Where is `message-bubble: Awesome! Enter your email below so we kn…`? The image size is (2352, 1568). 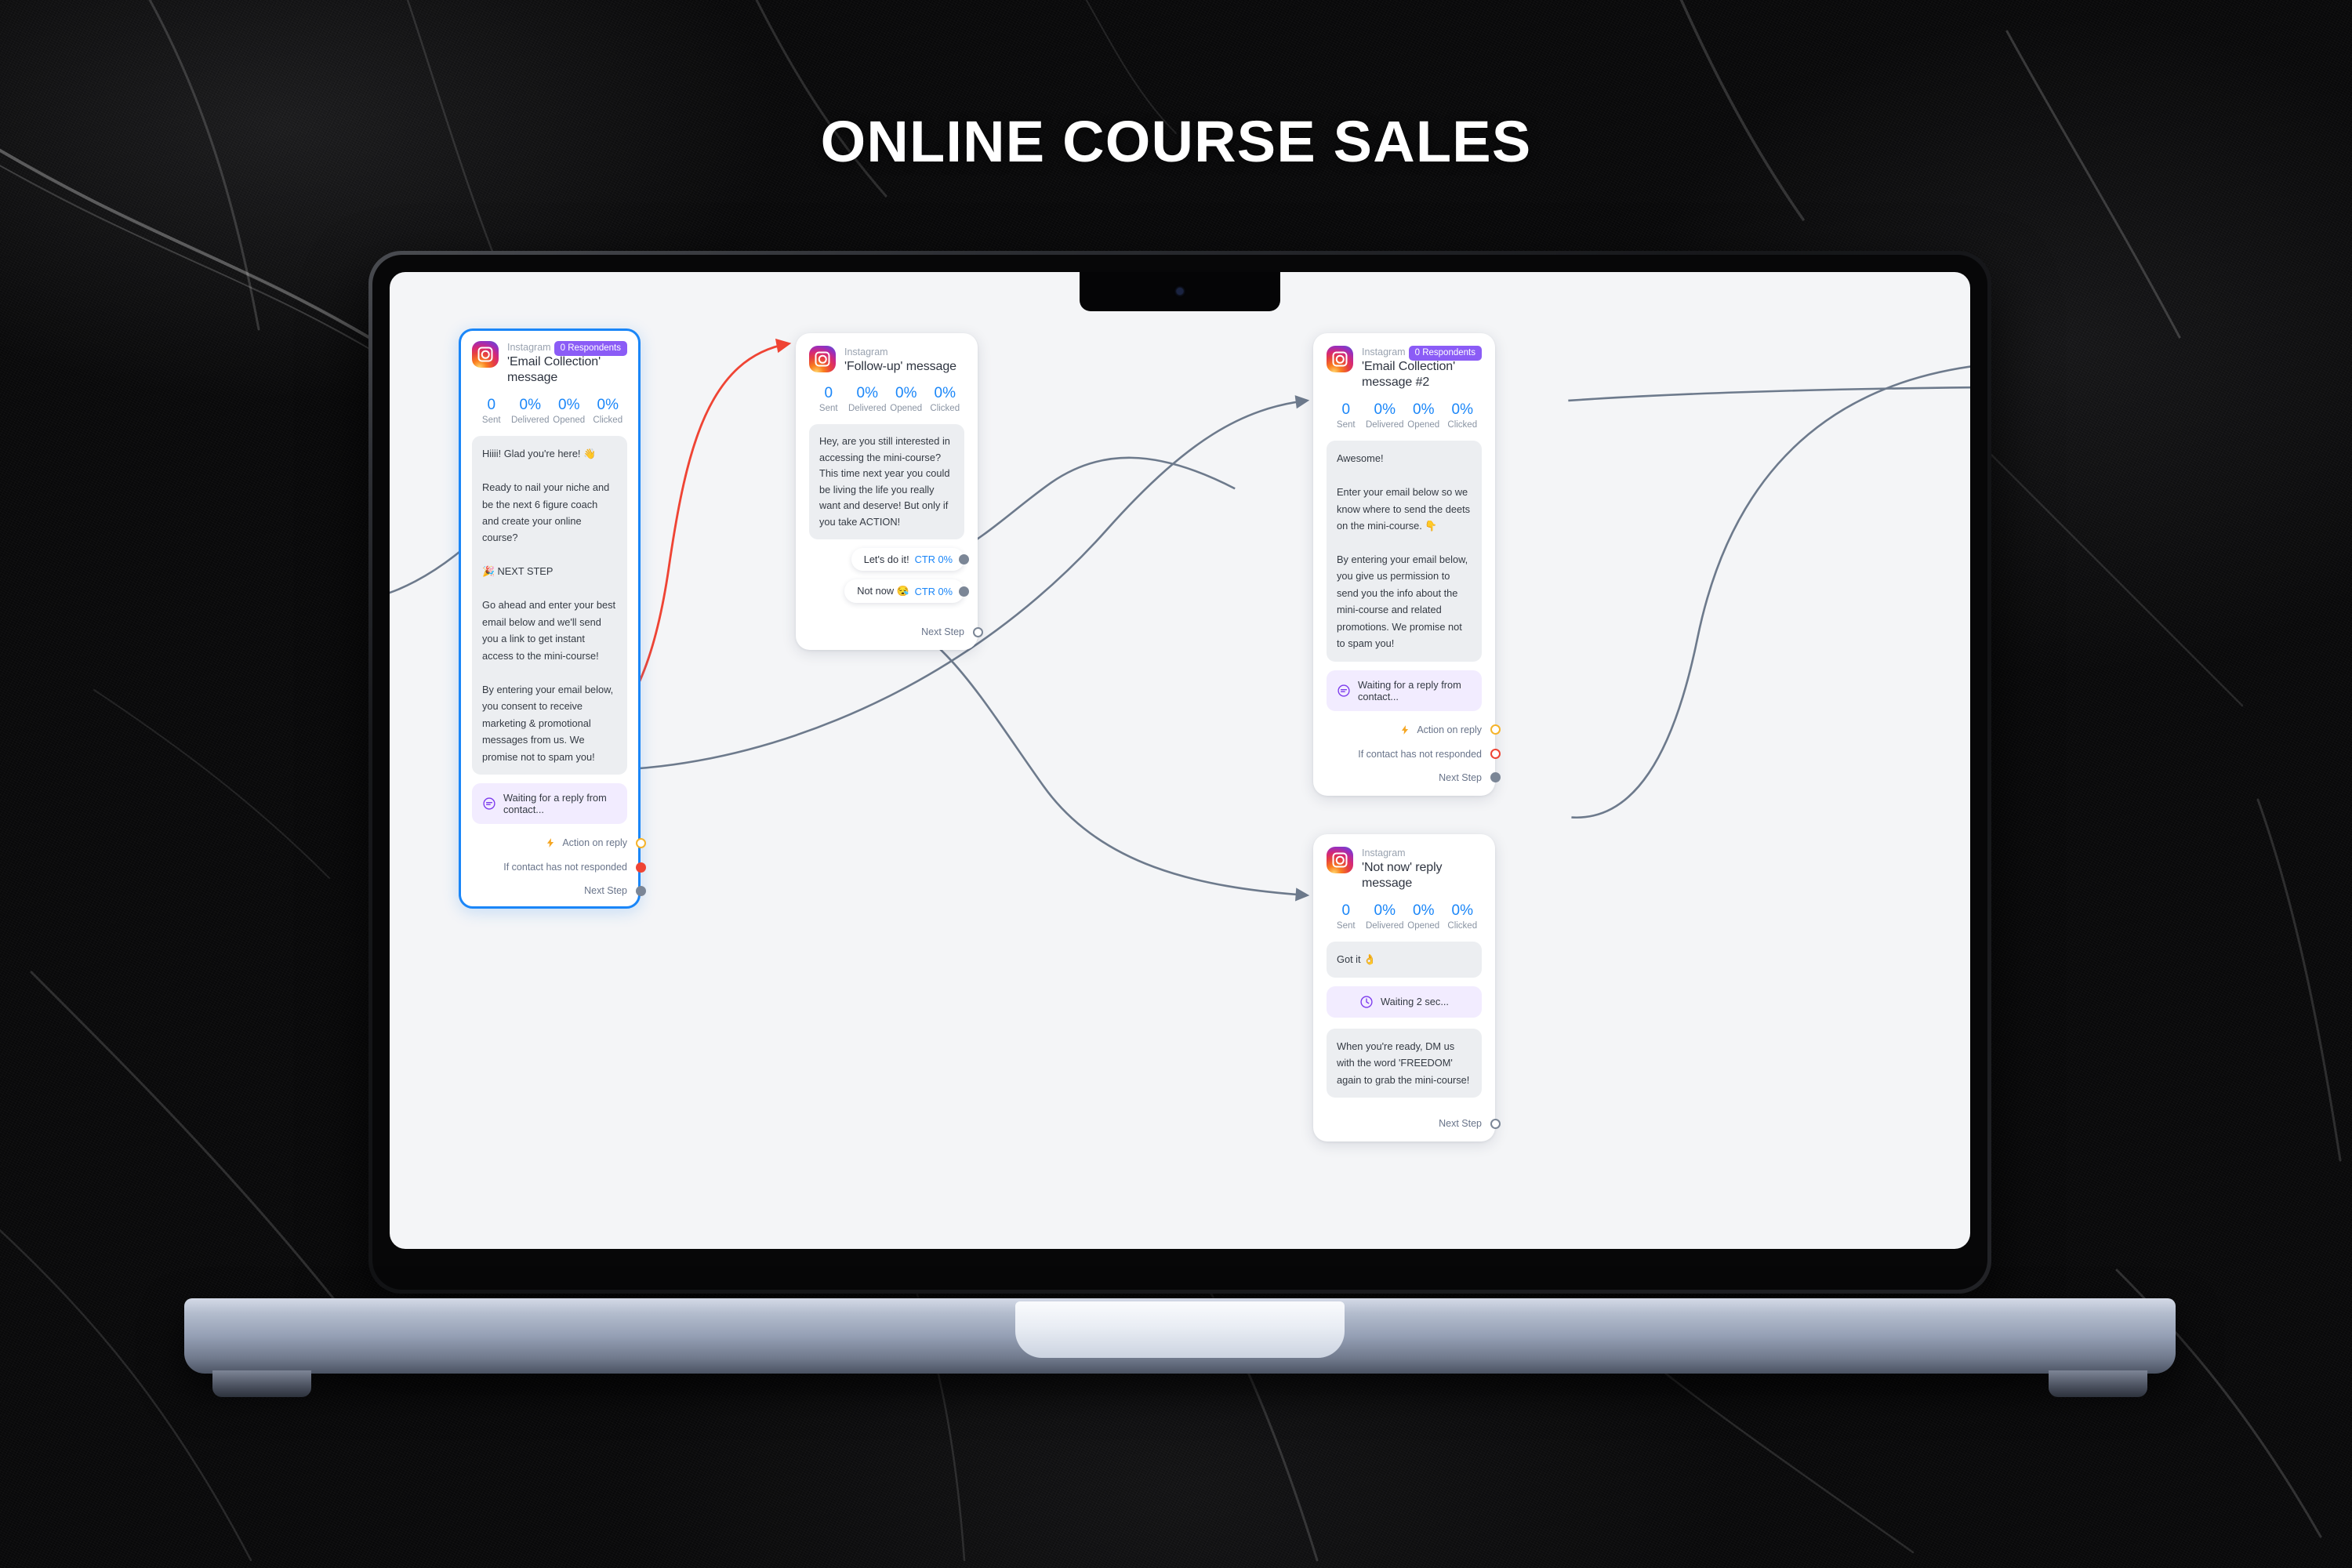 message-bubble: Awesome! Enter your email below so we kn… is located at coordinates (1404, 551).